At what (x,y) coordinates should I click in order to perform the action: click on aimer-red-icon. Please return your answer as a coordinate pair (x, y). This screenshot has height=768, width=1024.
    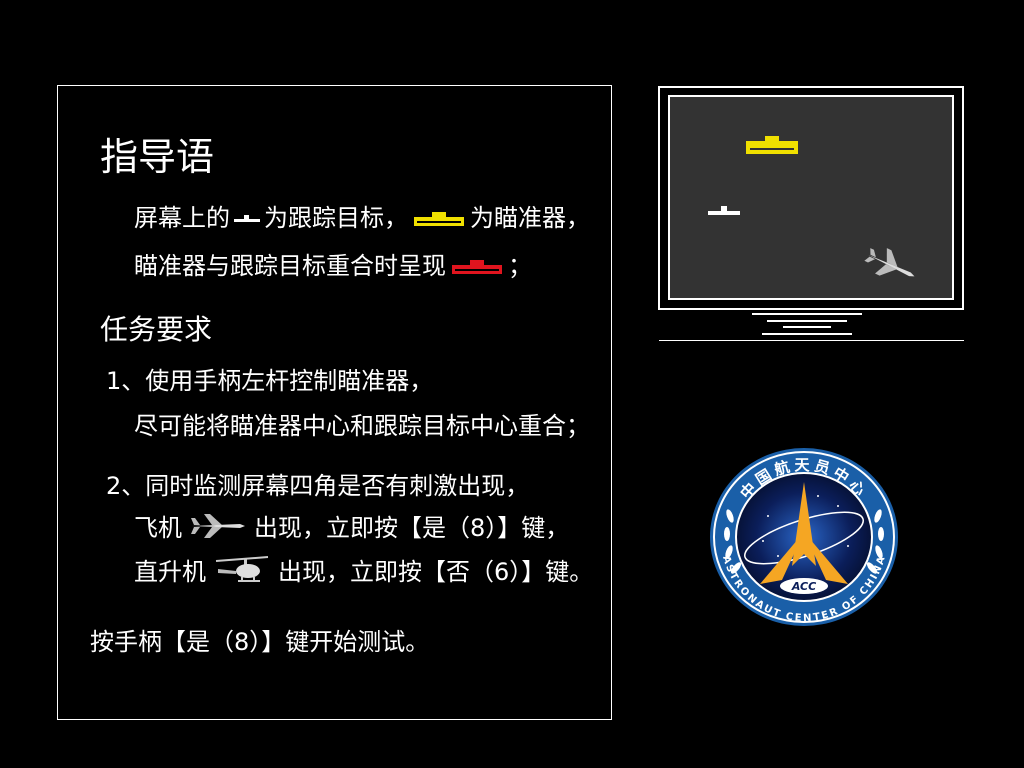
    Looking at the image, I should click on (477, 267).